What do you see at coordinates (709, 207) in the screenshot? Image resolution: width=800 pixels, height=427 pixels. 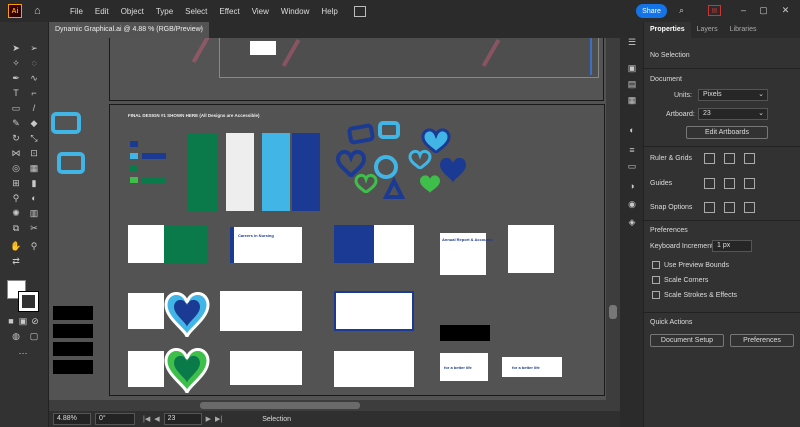 I see `snap-to-point-icon` at bounding box center [709, 207].